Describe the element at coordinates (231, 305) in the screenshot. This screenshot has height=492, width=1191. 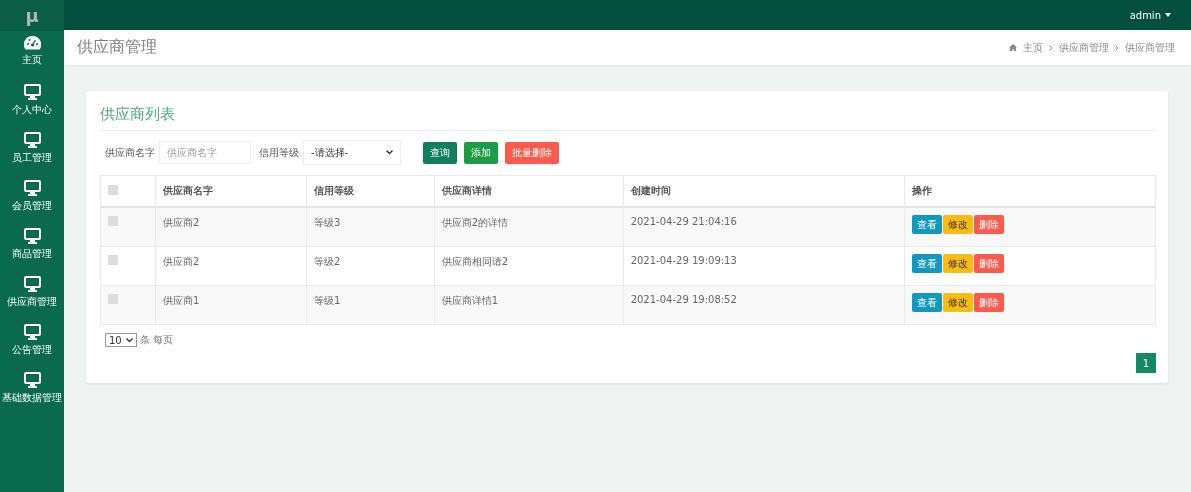
I see `table-cell: 供应商1` at that location.